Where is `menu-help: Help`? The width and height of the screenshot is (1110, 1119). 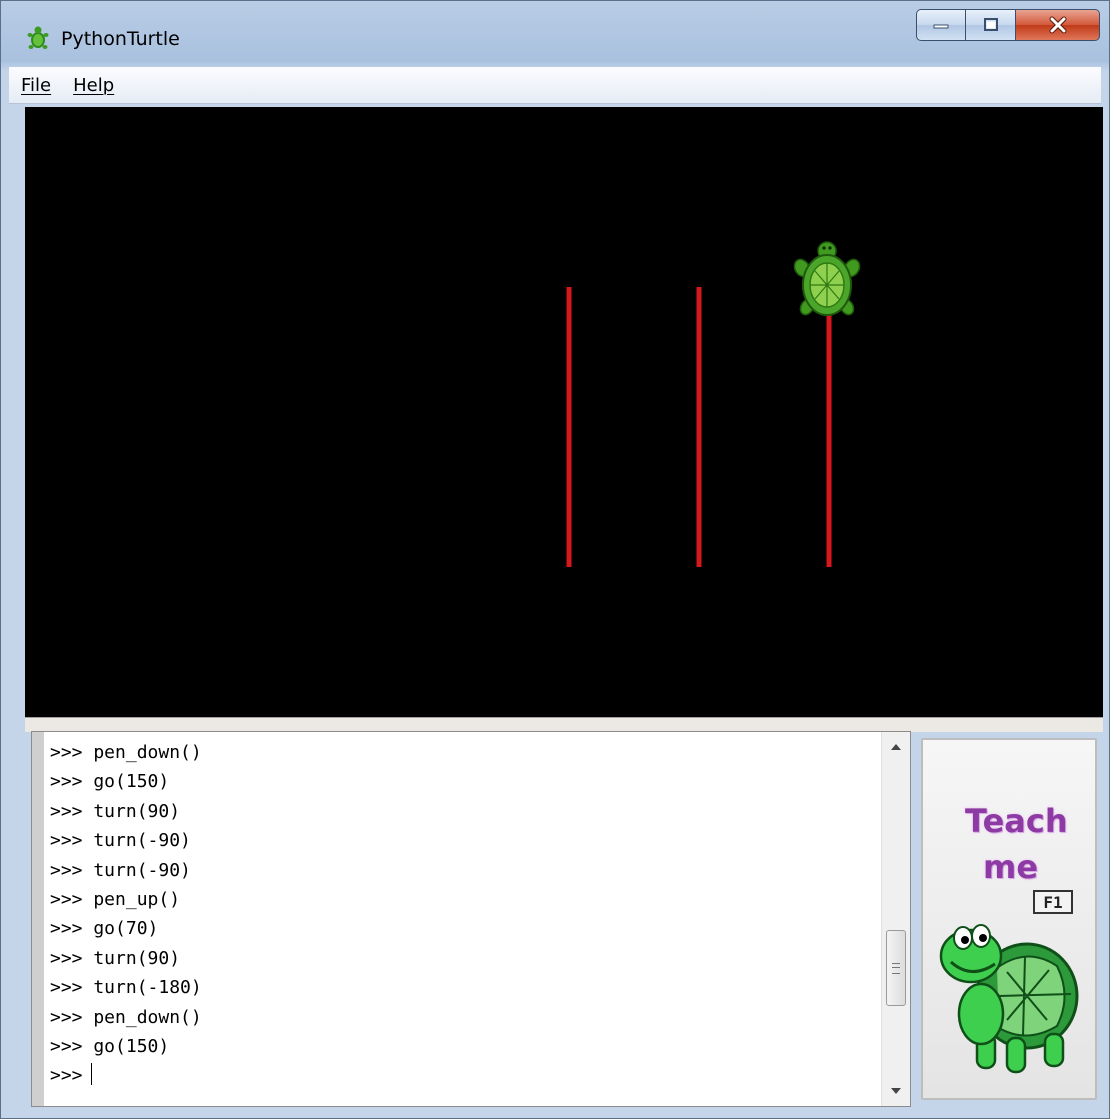
menu-help: Help is located at coordinates (93, 85).